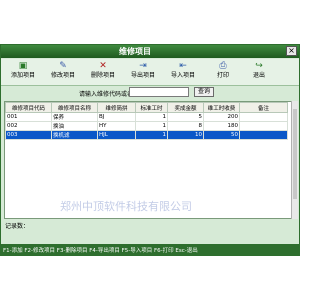 The width and height of the screenshot is (320, 300). What do you see at coordinates (135, 51) in the screenshot?
I see `window-title: 维修项目` at bounding box center [135, 51].